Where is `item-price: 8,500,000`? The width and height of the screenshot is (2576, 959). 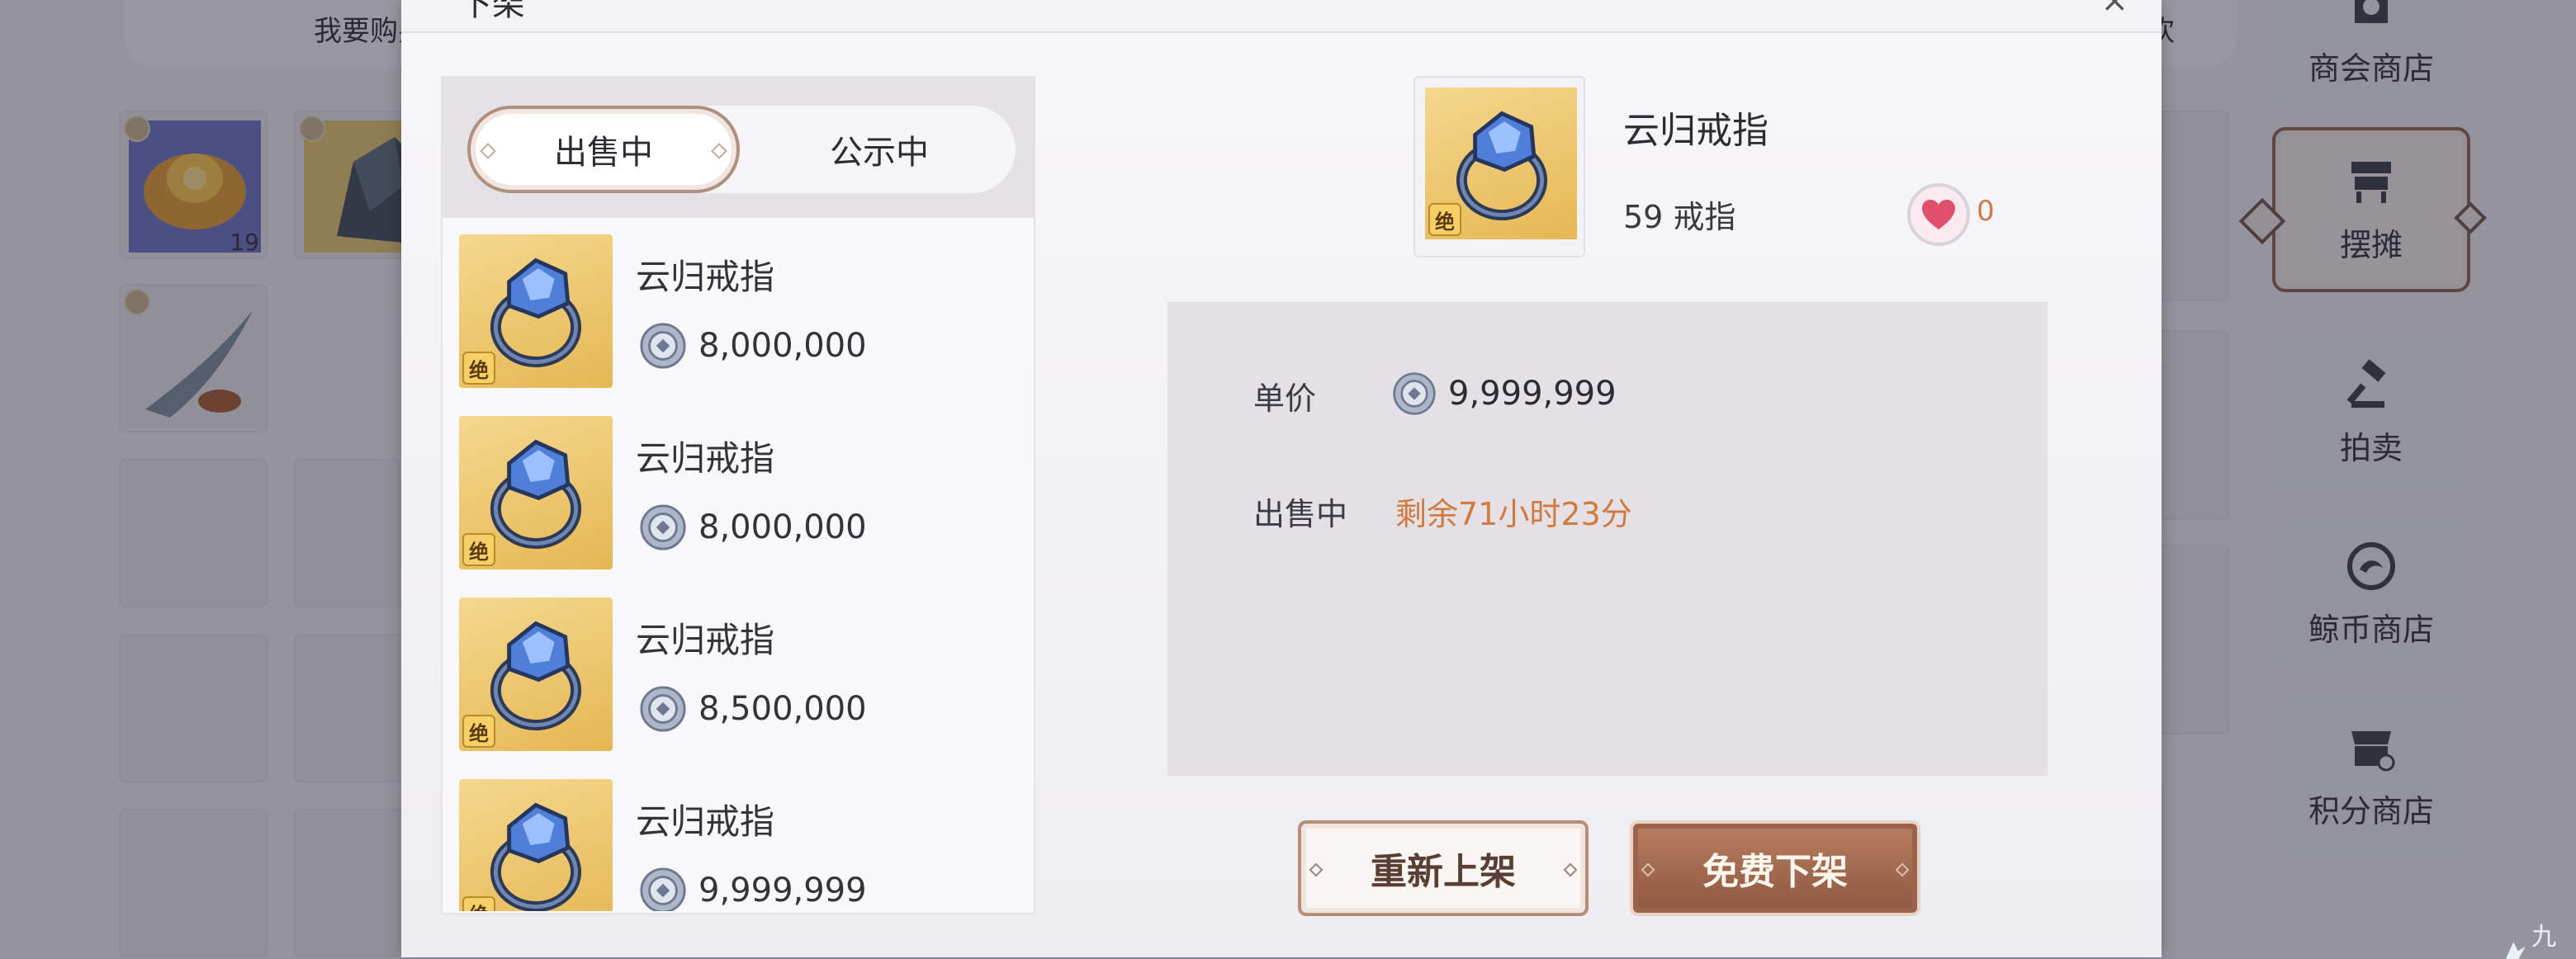
item-price: 8,500,000 is located at coordinates (782, 709).